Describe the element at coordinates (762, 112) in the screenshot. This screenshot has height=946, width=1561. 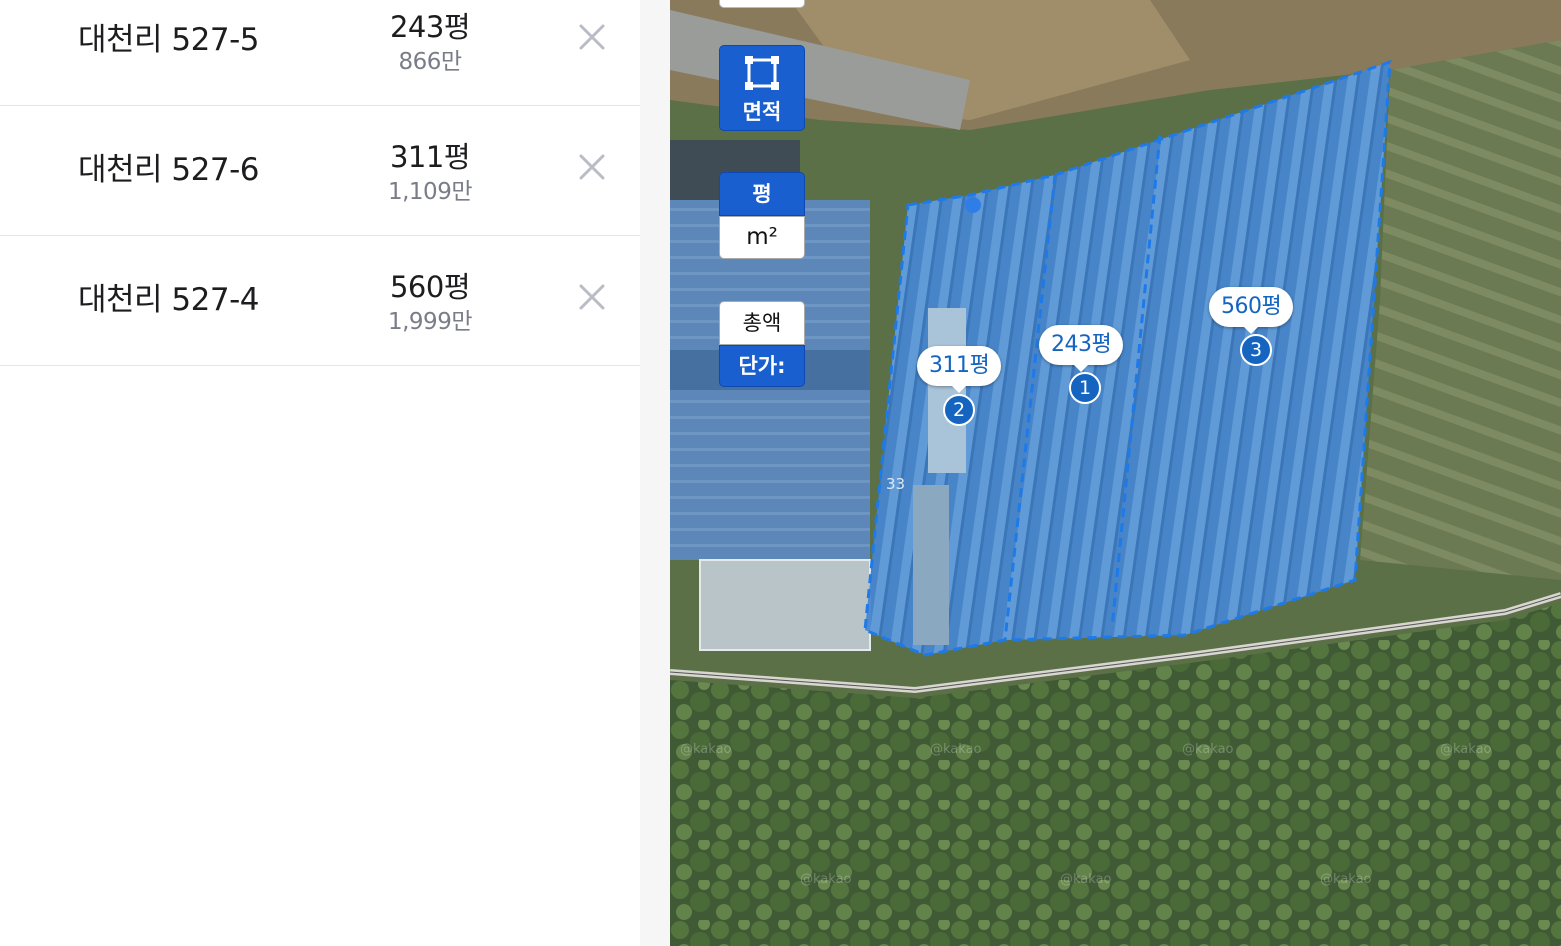
I see `area-measure-label: 면적` at that location.